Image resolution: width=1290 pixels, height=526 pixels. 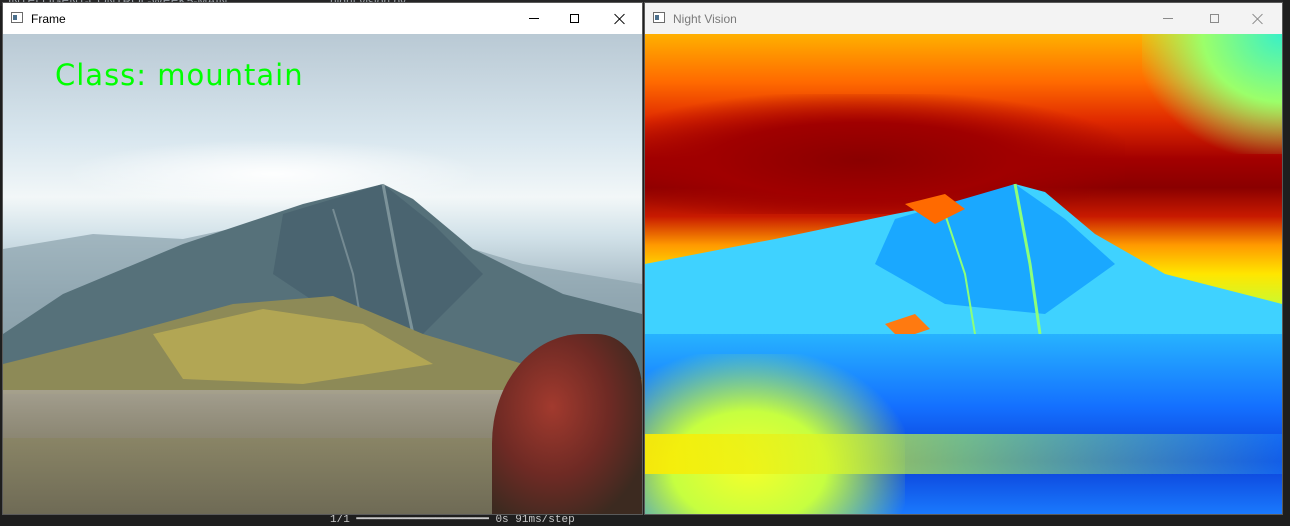 I want to click on night-vision-maximize-button, so click(x=1214, y=18).